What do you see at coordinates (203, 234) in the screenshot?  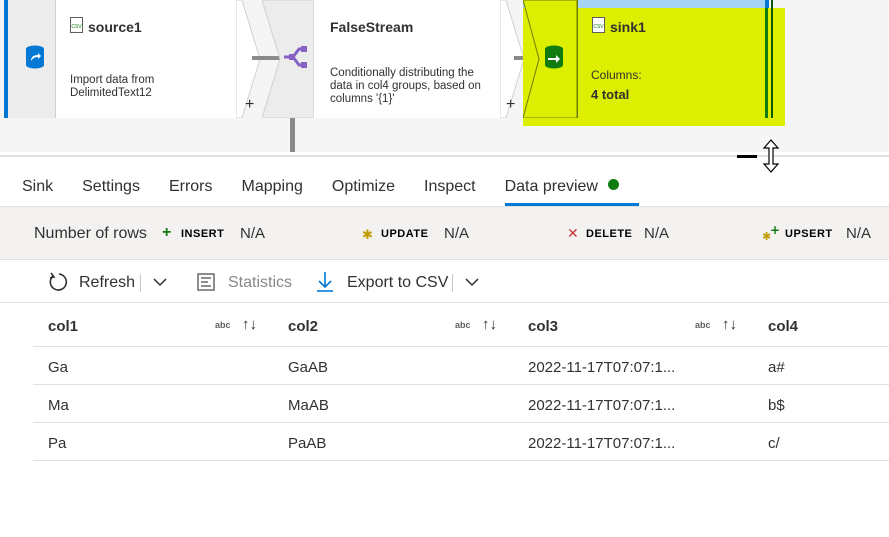 I see `insert-label: INSERT` at bounding box center [203, 234].